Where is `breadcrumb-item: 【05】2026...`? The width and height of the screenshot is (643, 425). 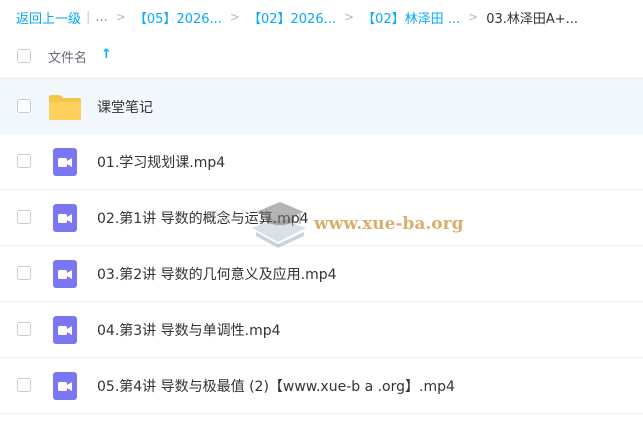
breadcrumb-item: 【05】2026... is located at coordinates (178, 17).